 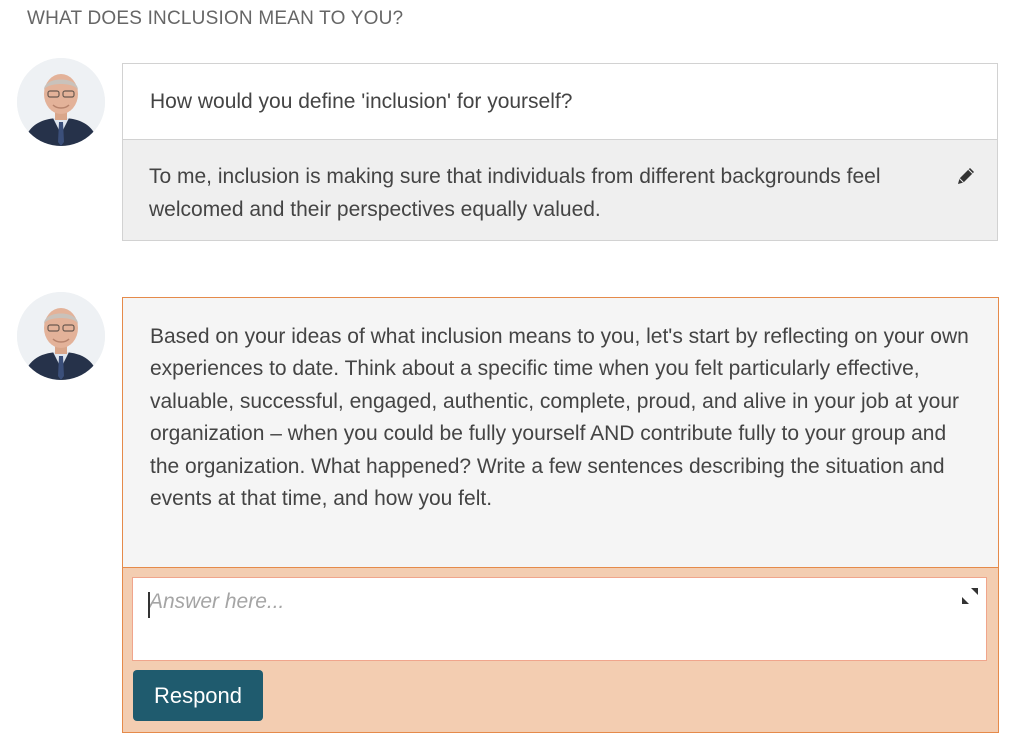 I want to click on expand-icon, so click(x=970, y=596).